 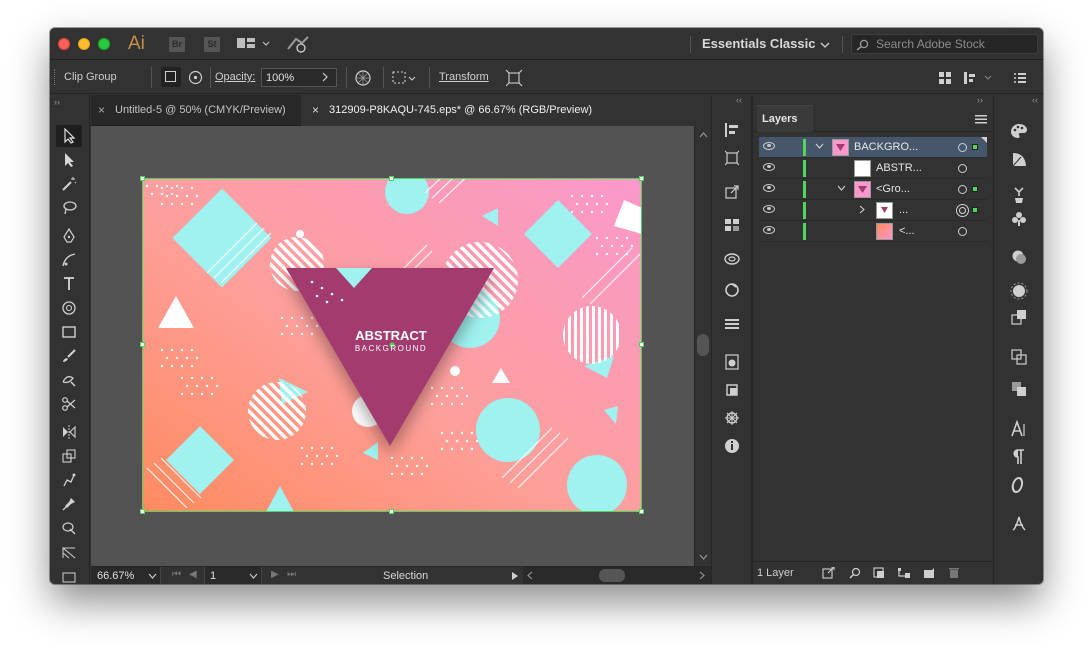 I want to click on opacity-label: Opacity:, so click(x=235, y=77).